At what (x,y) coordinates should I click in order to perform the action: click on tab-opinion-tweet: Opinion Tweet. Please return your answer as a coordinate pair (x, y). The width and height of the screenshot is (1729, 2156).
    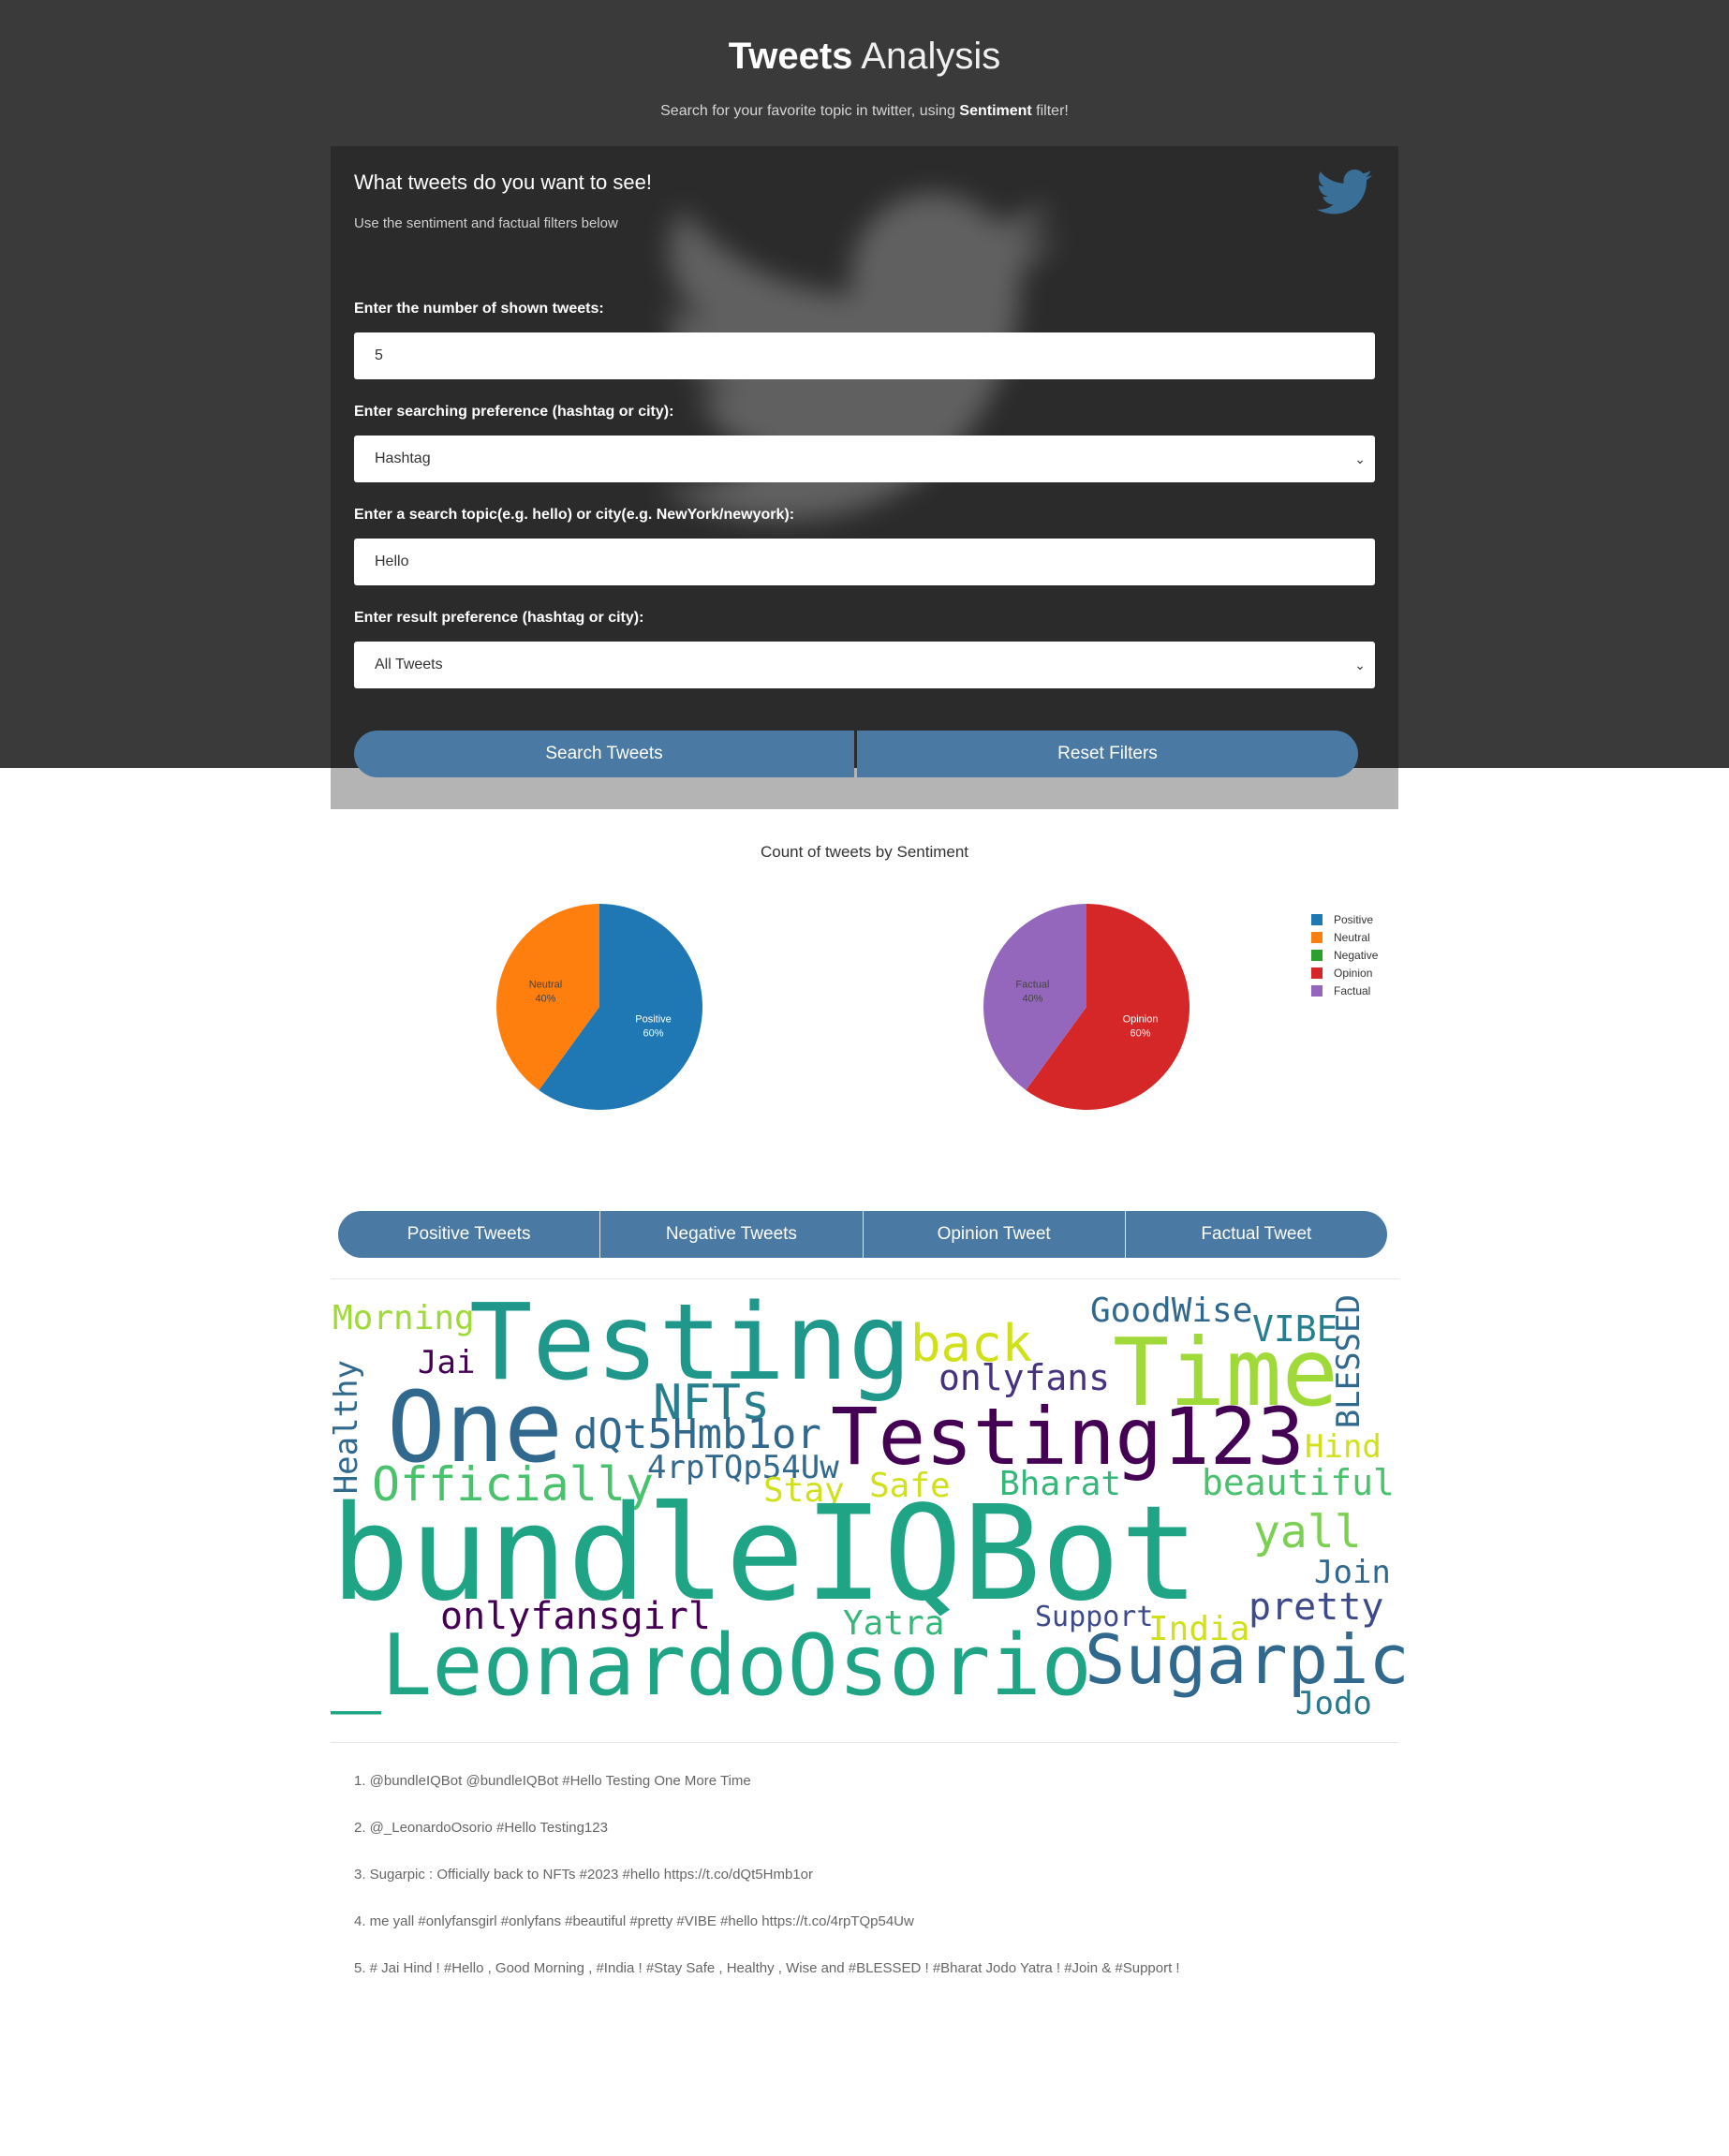
    Looking at the image, I should click on (993, 1234).